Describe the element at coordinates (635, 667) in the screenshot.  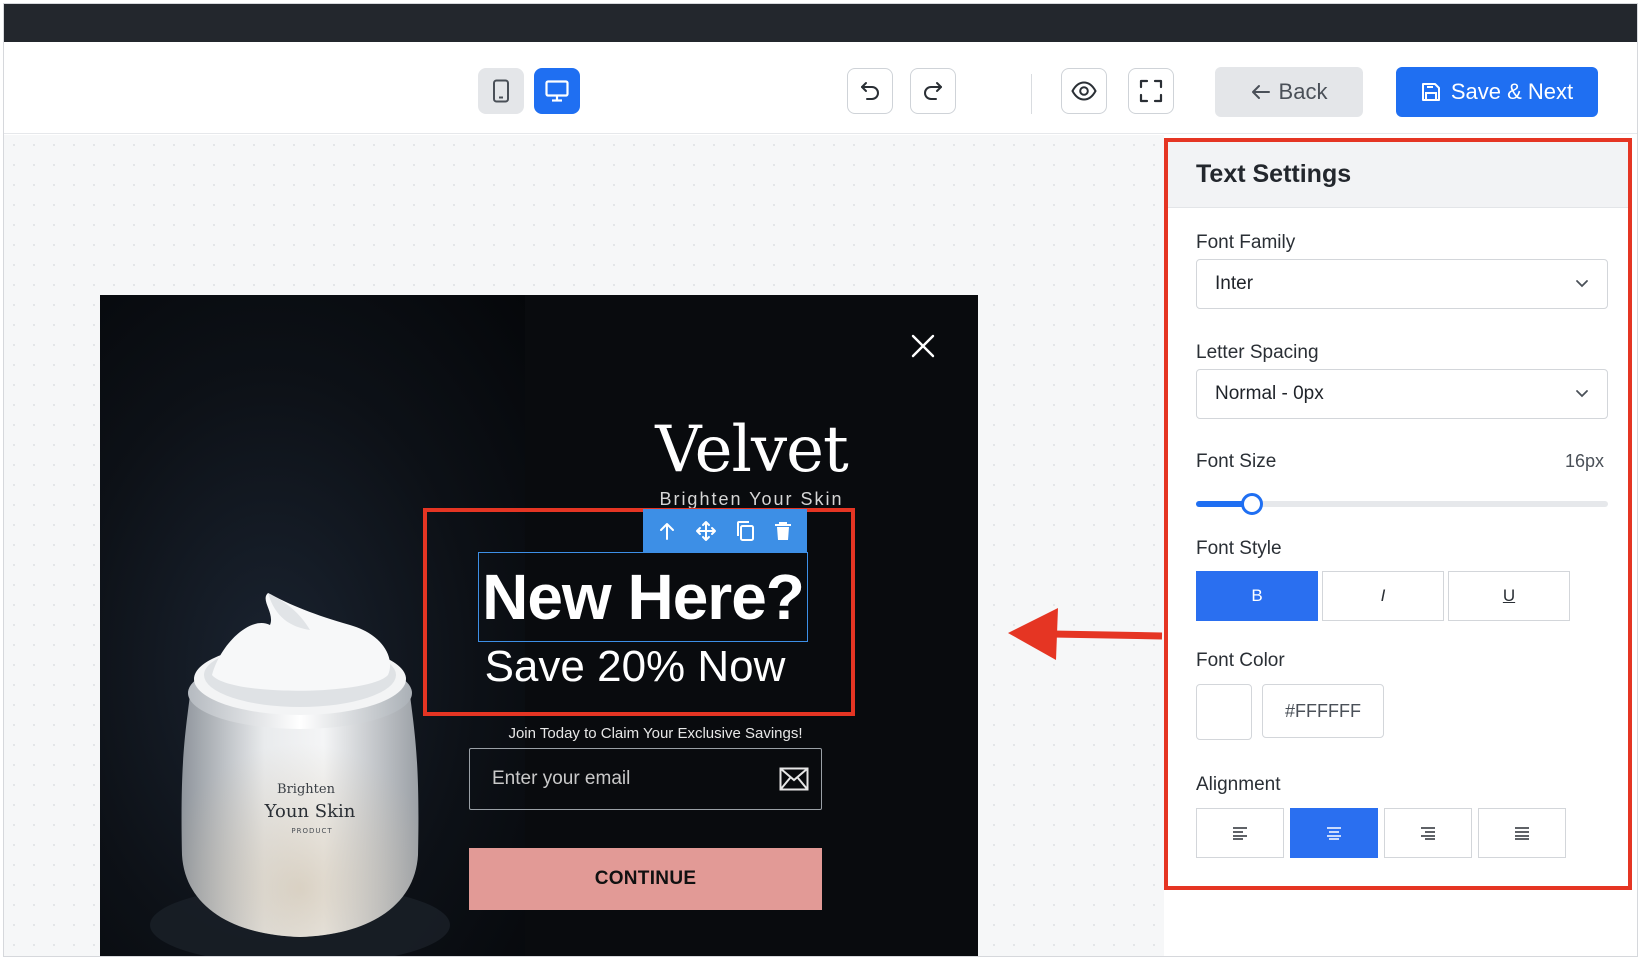
I see `subheadline-text: Save 20% Now` at that location.